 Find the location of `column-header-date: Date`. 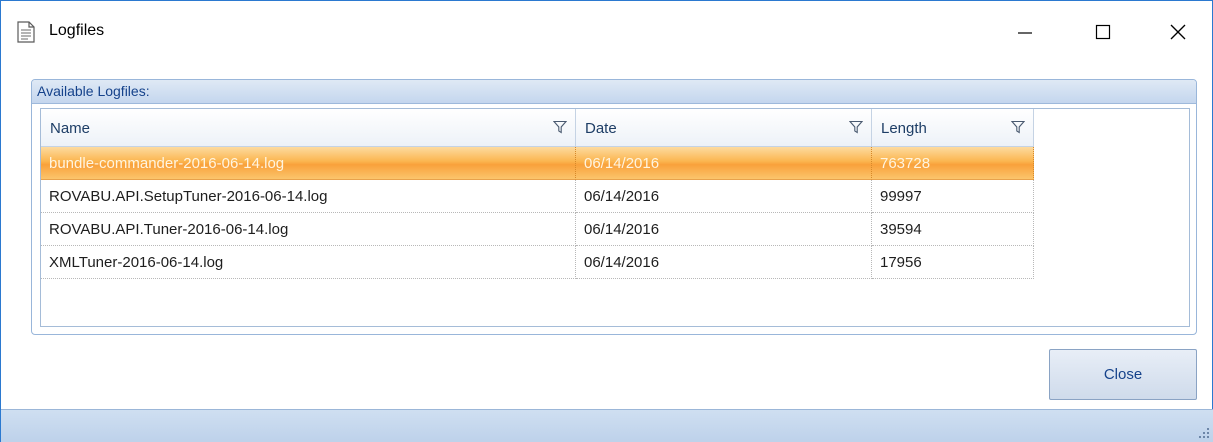

column-header-date: Date is located at coordinates (724, 128).